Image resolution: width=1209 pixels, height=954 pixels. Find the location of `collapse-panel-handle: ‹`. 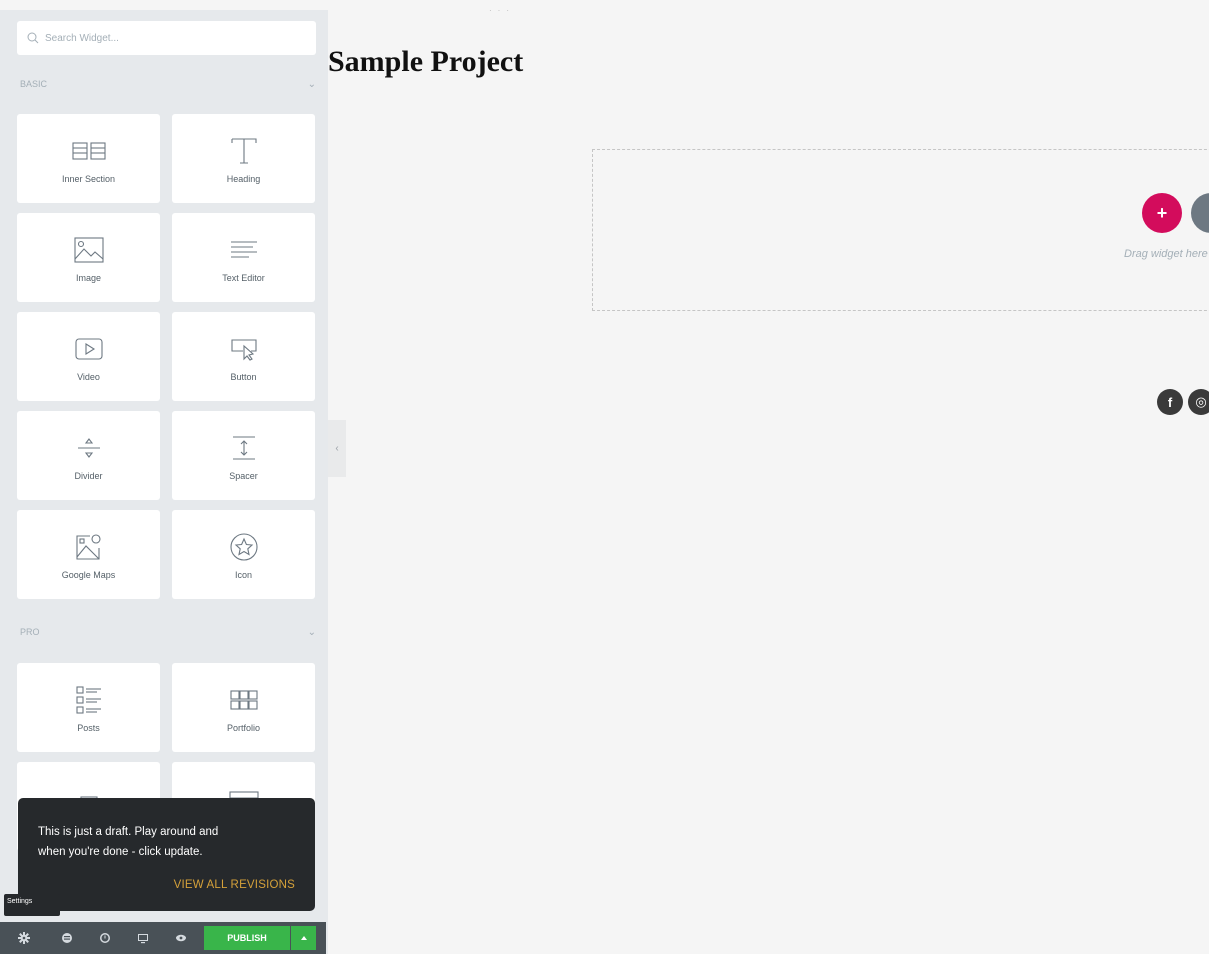

collapse-panel-handle: ‹ is located at coordinates (337, 448).